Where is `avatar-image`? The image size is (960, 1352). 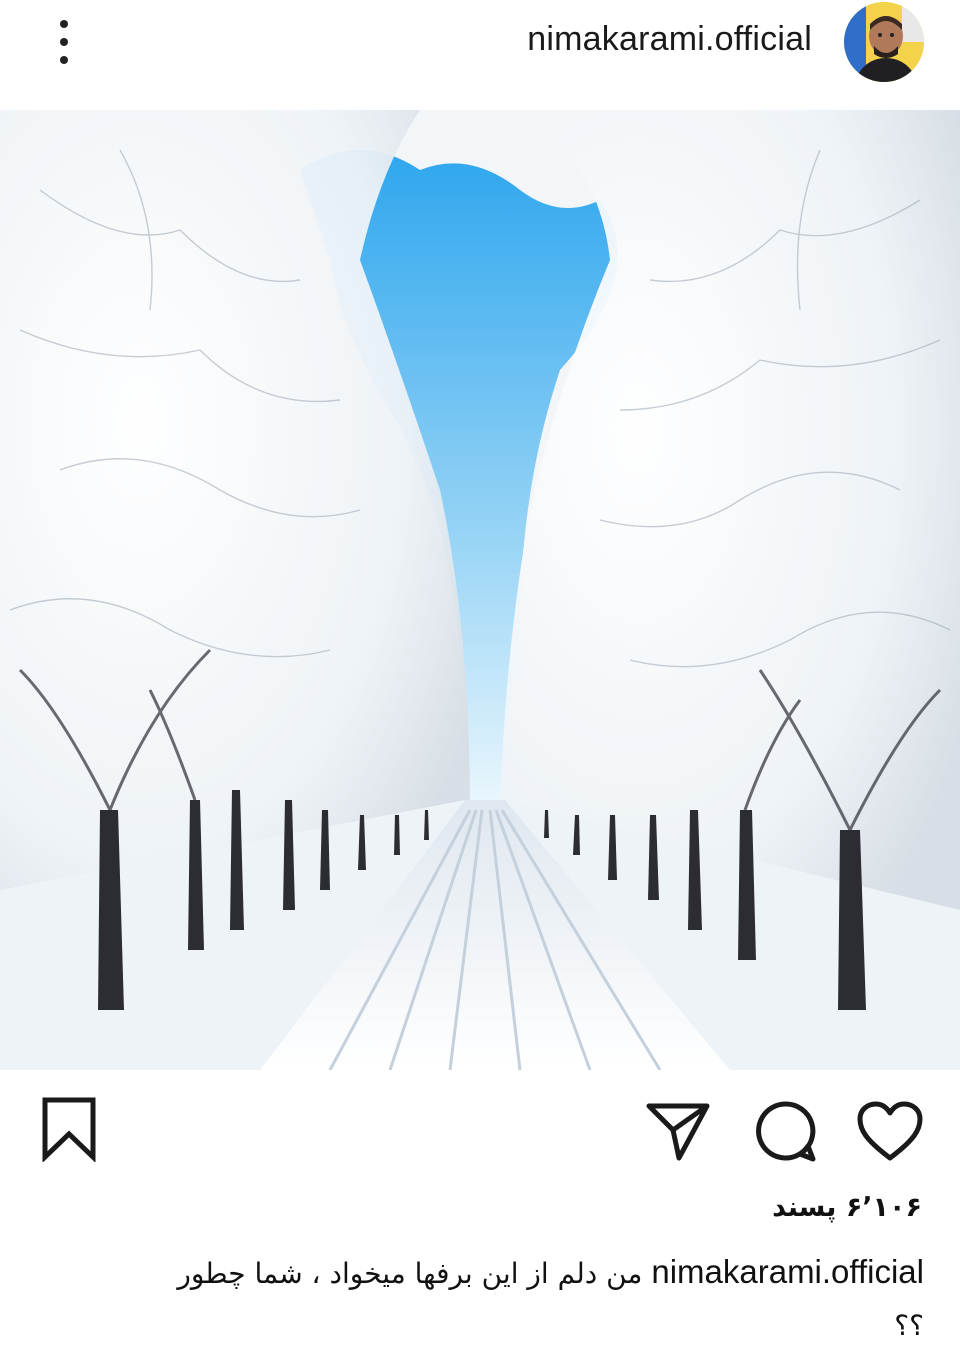
avatar-image is located at coordinates (884, 42).